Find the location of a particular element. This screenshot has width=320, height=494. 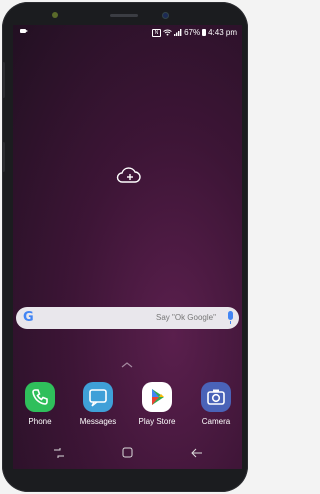

app-camera: Camera is located at coordinates (216, 404).